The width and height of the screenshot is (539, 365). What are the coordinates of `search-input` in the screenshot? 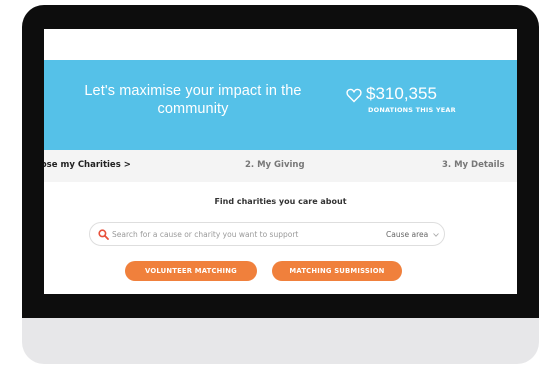 It's located at (237, 234).